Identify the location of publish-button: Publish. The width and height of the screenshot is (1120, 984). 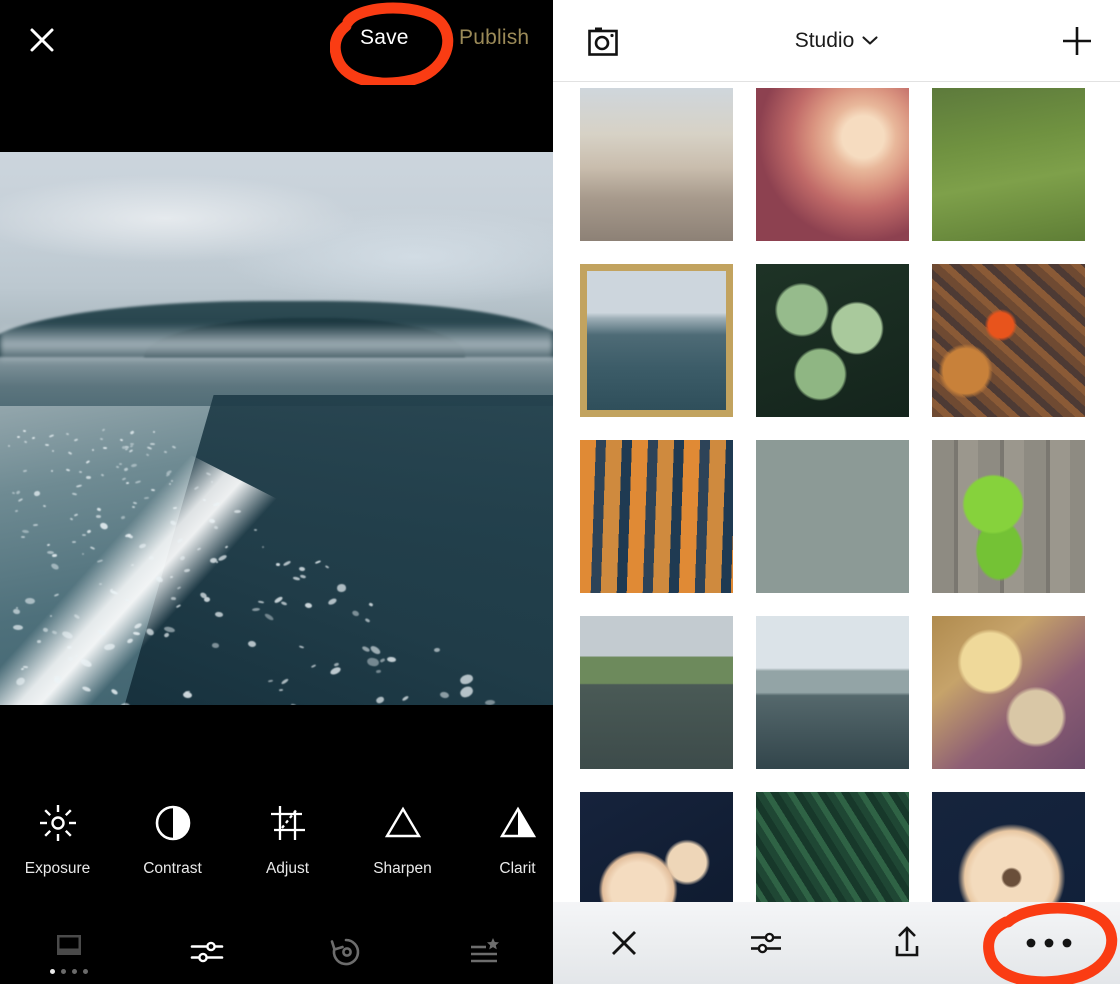
(494, 38).